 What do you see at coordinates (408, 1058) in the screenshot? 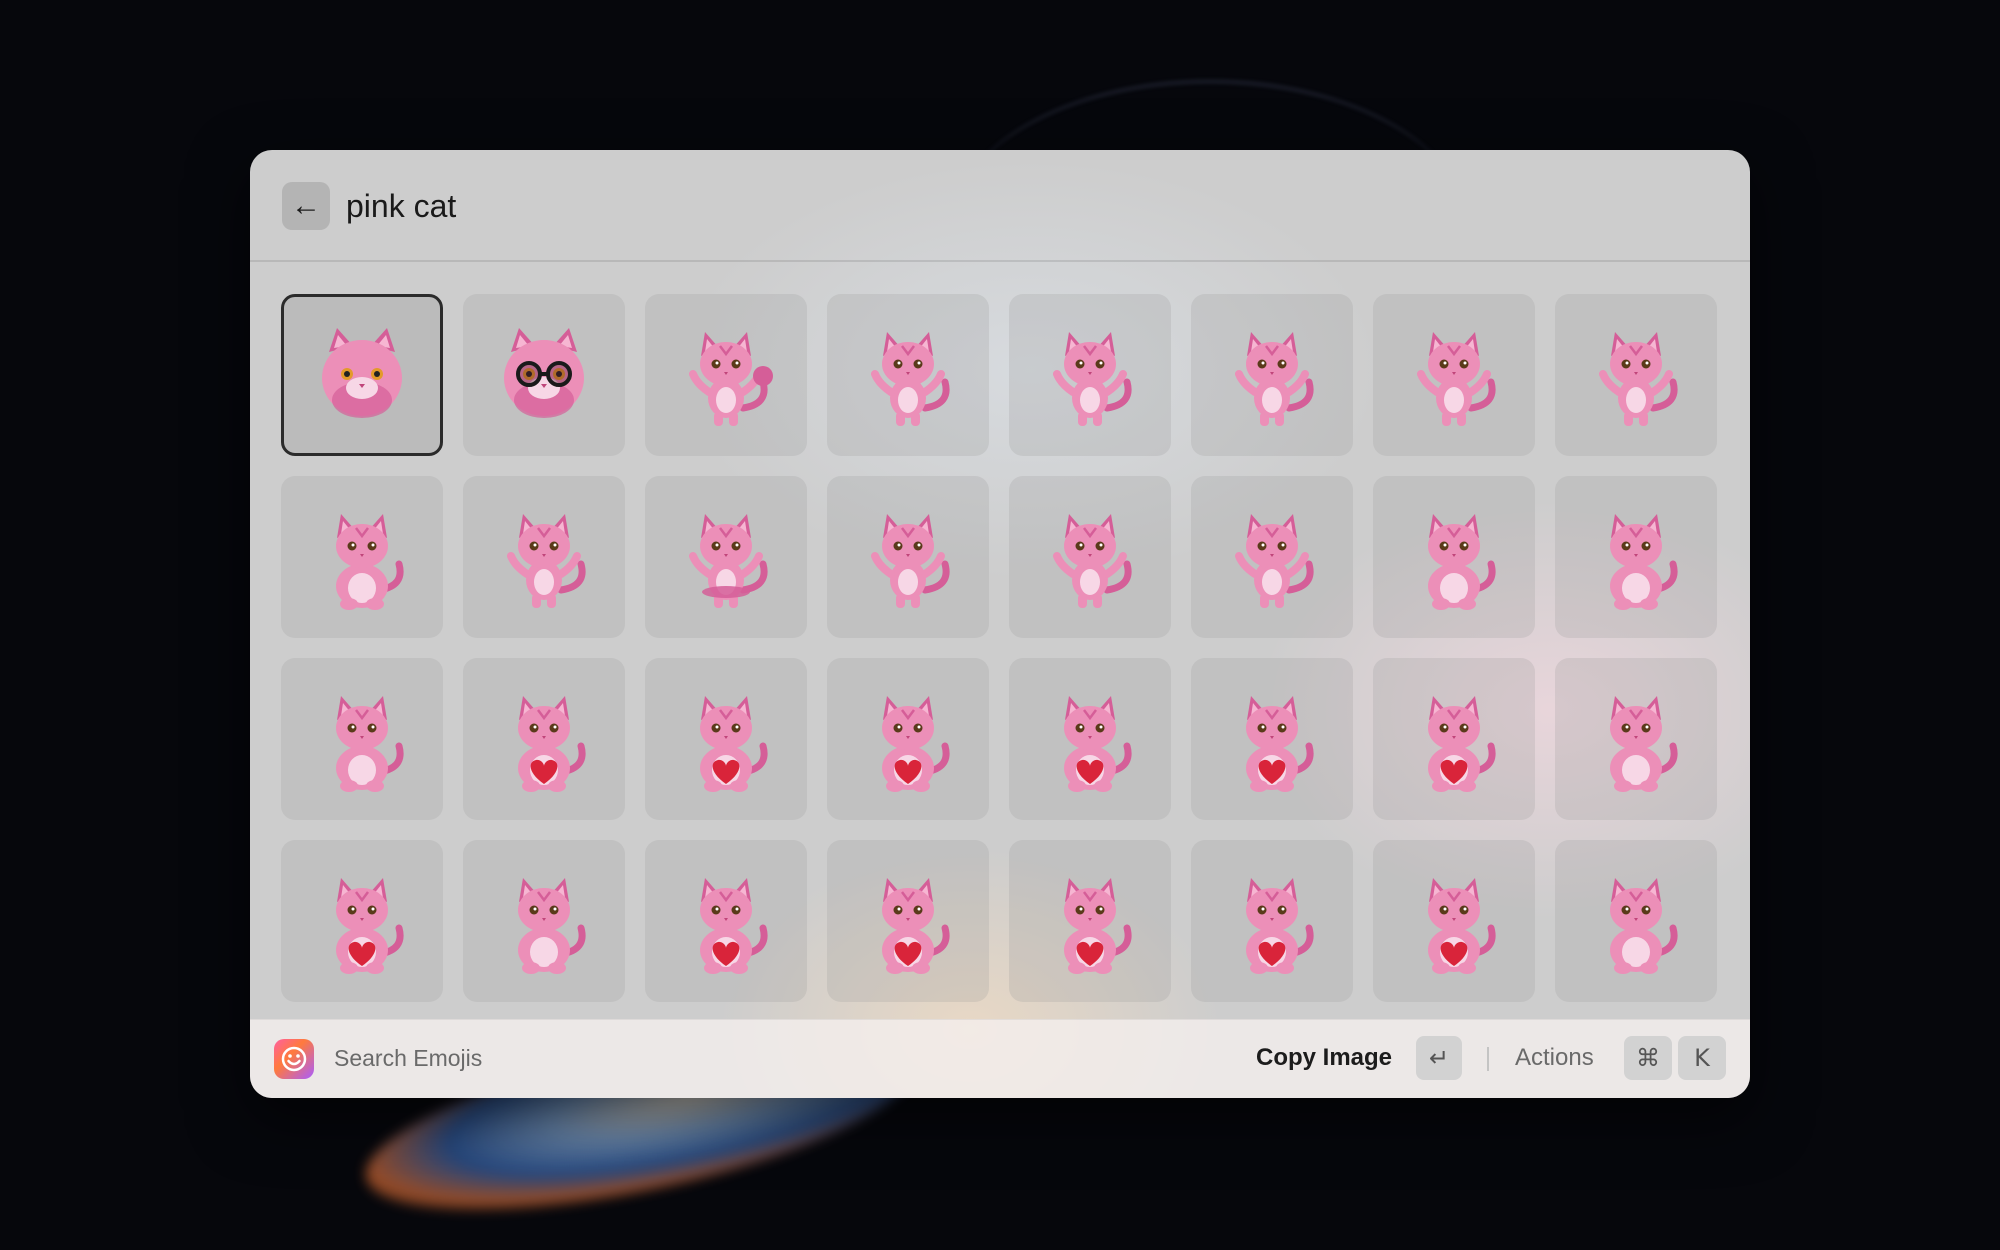
I see `footer-title: Search Emojis` at bounding box center [408, 1058].